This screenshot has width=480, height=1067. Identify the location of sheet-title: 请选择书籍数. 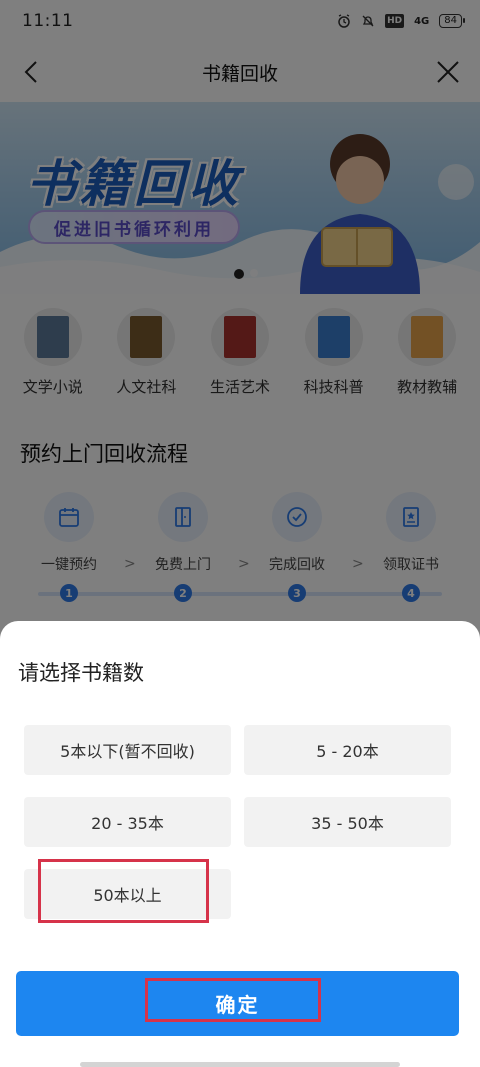
(81, 673).